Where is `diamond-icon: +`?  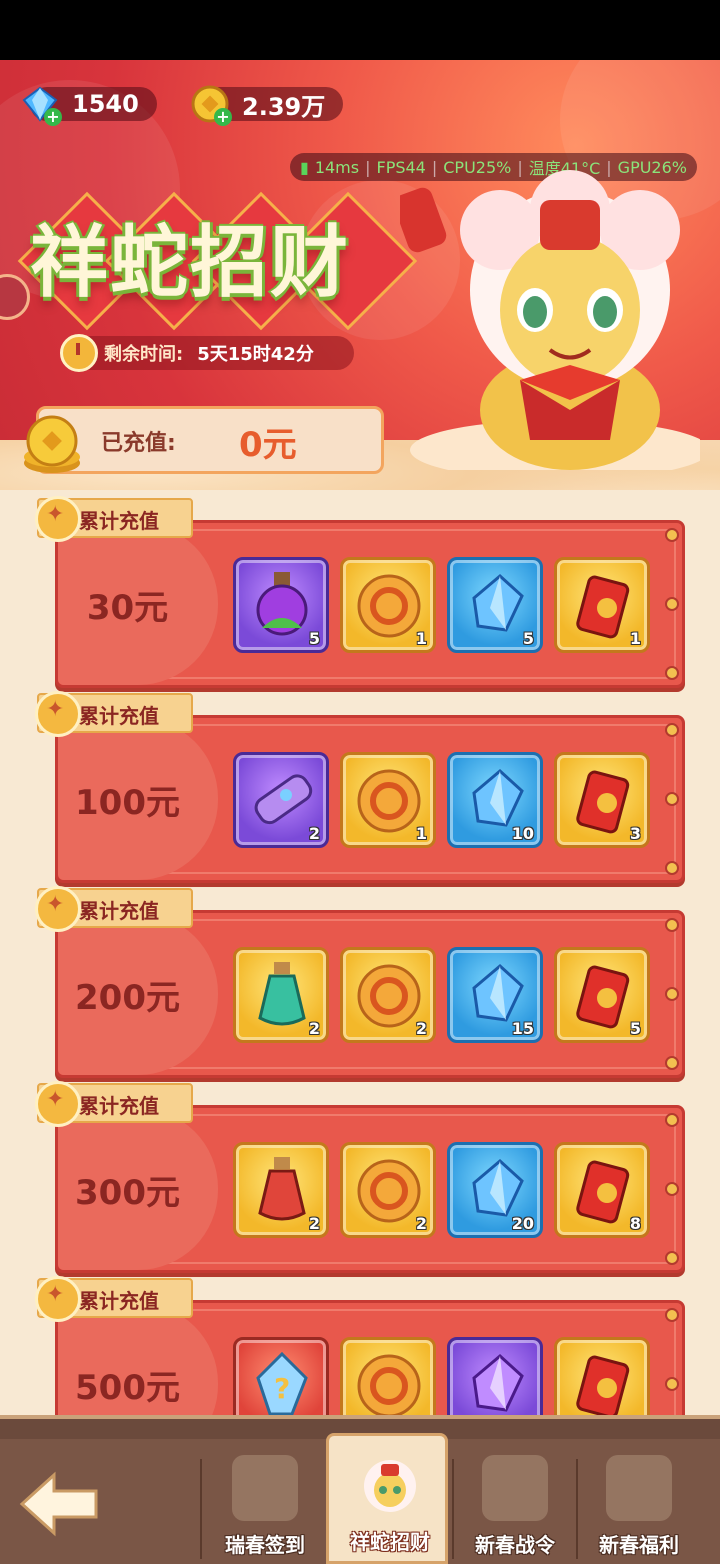 diamond-icon: + is located at coordinates (41, 105).